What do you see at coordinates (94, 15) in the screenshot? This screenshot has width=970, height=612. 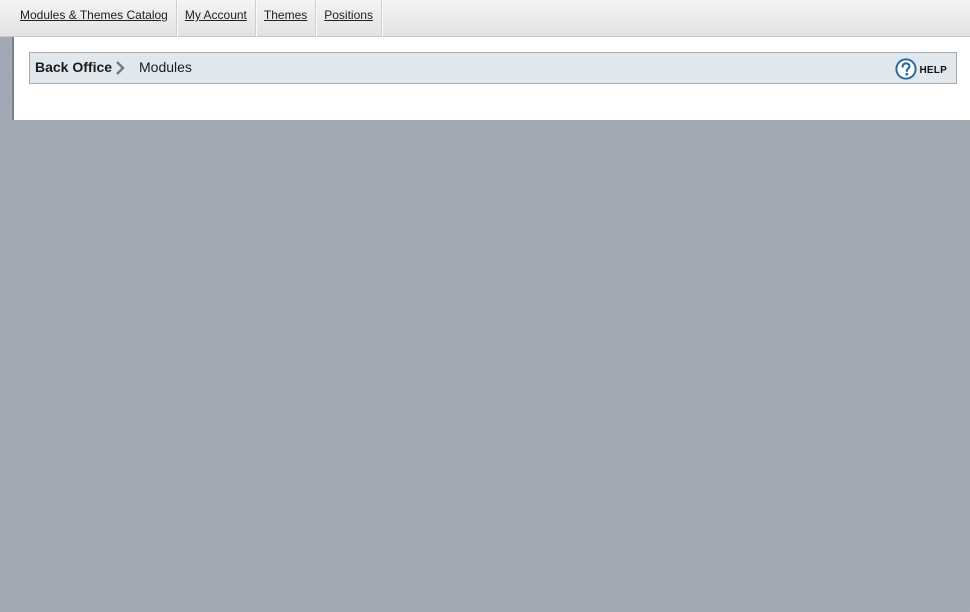 I see `modules-themes-catalog-link: Modules & Themes Catalog` at bounding box center [94, 15].